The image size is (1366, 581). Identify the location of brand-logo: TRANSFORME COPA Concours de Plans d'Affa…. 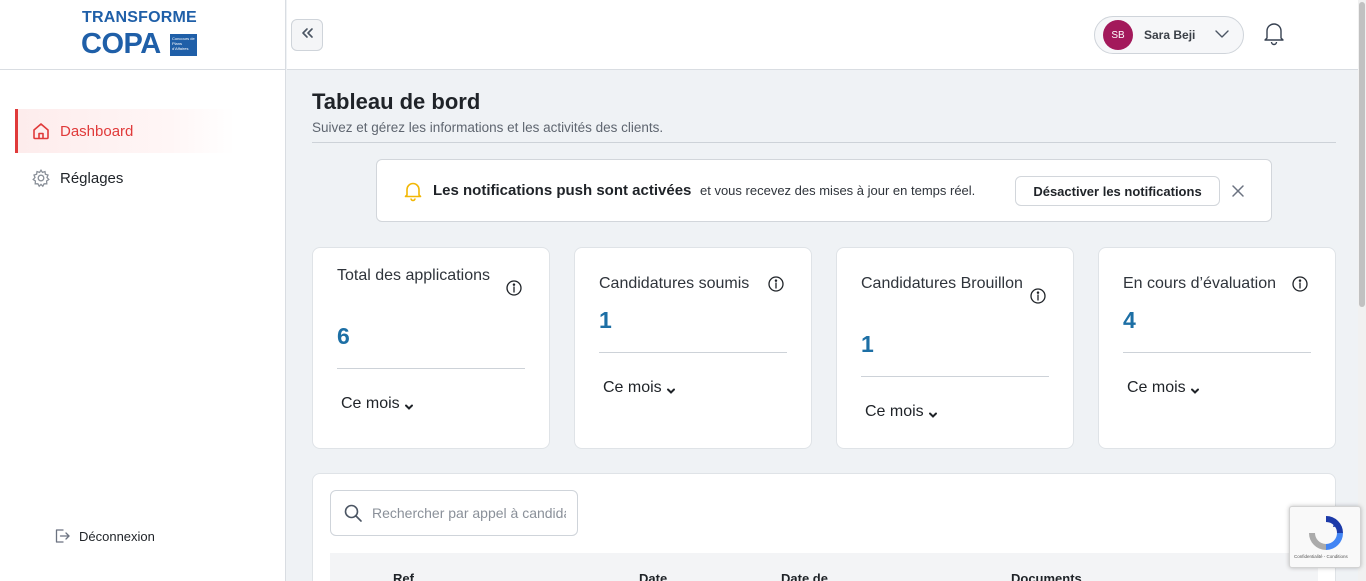
(140, 34).